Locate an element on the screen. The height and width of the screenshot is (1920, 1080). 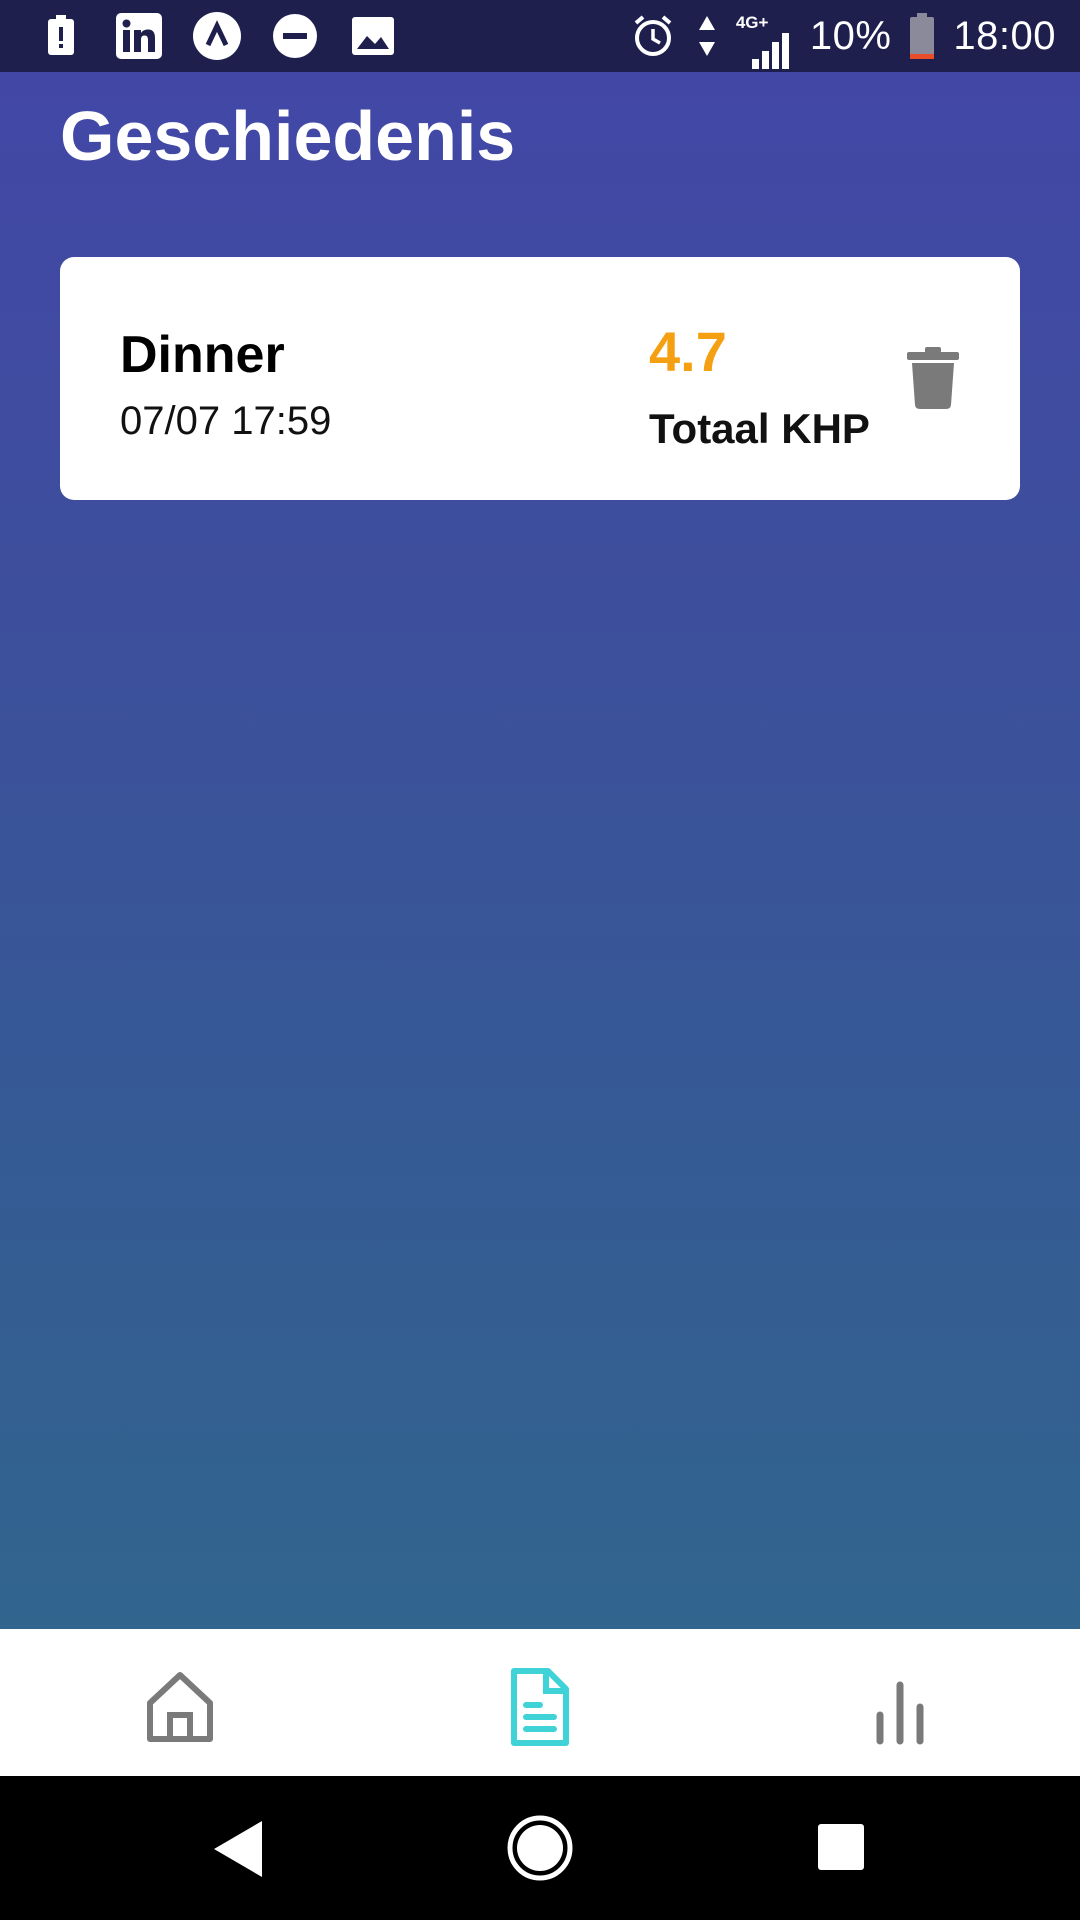
linkedin-icon is located at coordinates (139, 36).